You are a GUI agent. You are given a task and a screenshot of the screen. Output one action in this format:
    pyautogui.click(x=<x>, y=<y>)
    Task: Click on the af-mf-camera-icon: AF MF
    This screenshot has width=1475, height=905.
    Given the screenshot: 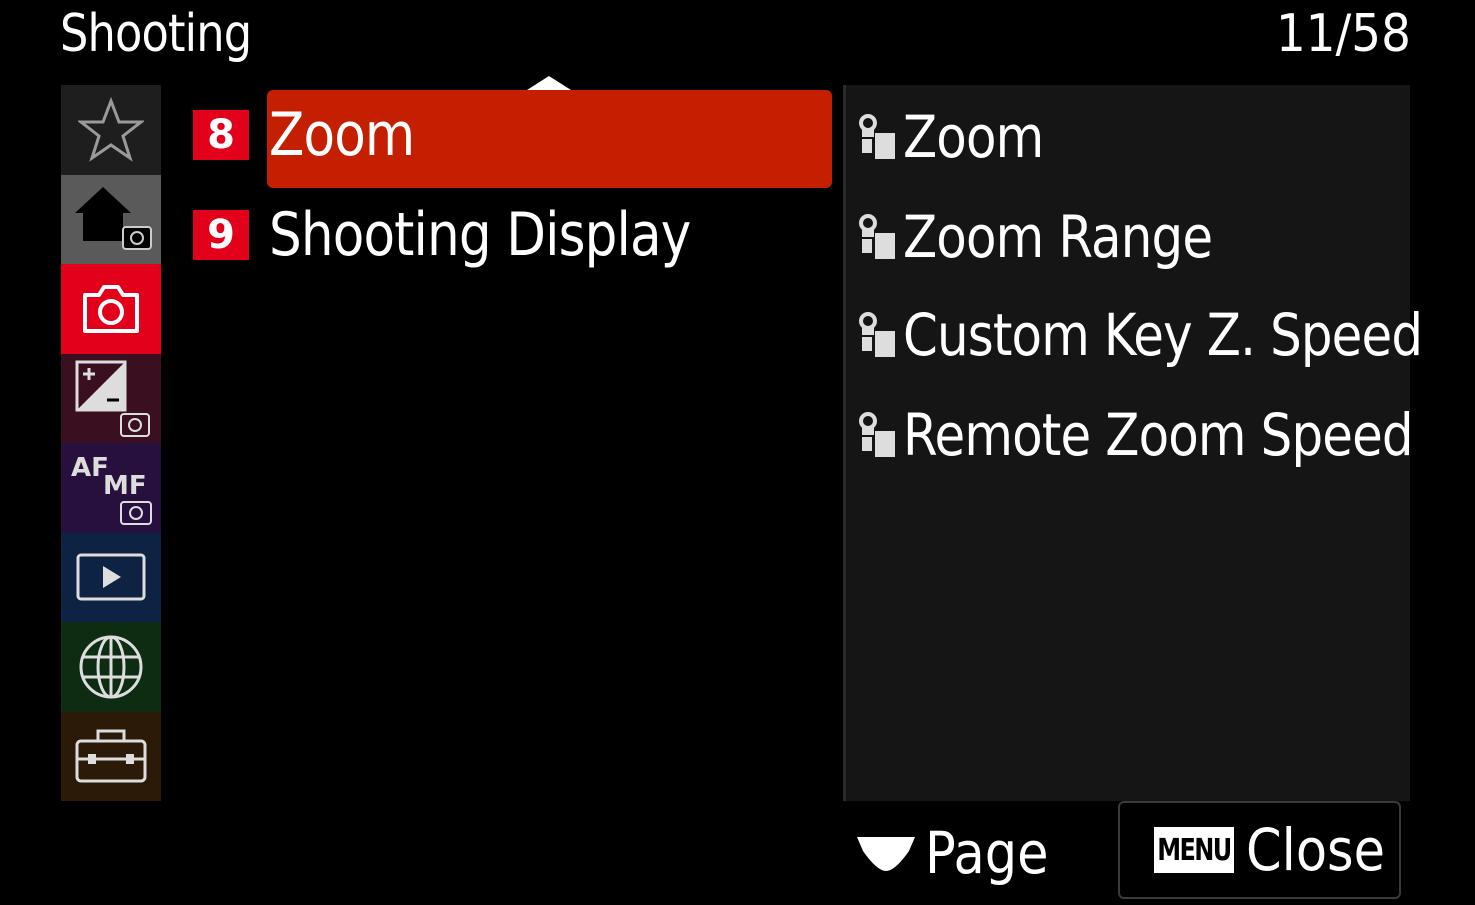 What is the action you would take?
    pyautogui.click(x=111, y=489)
    